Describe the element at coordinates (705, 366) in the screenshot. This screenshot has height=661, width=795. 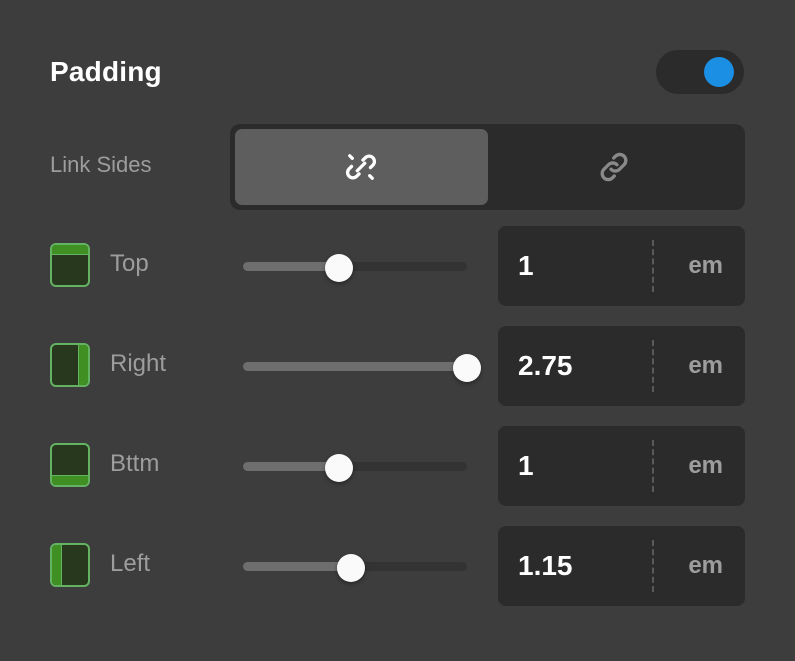
I see `unit-right: em` at that location.